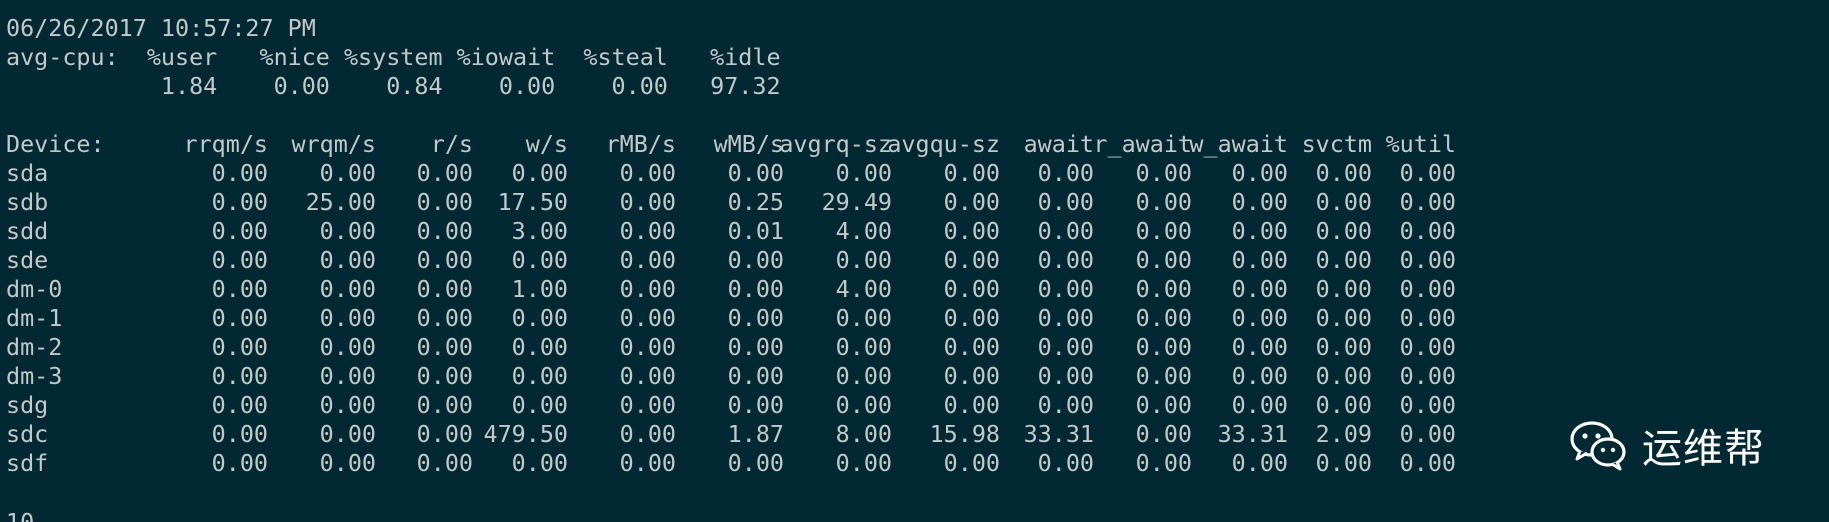 The image size is (1829, 522). Describe the element at coordinates (27, 202) in the screenshot. I see `device-name-cell: sdb` at that location.